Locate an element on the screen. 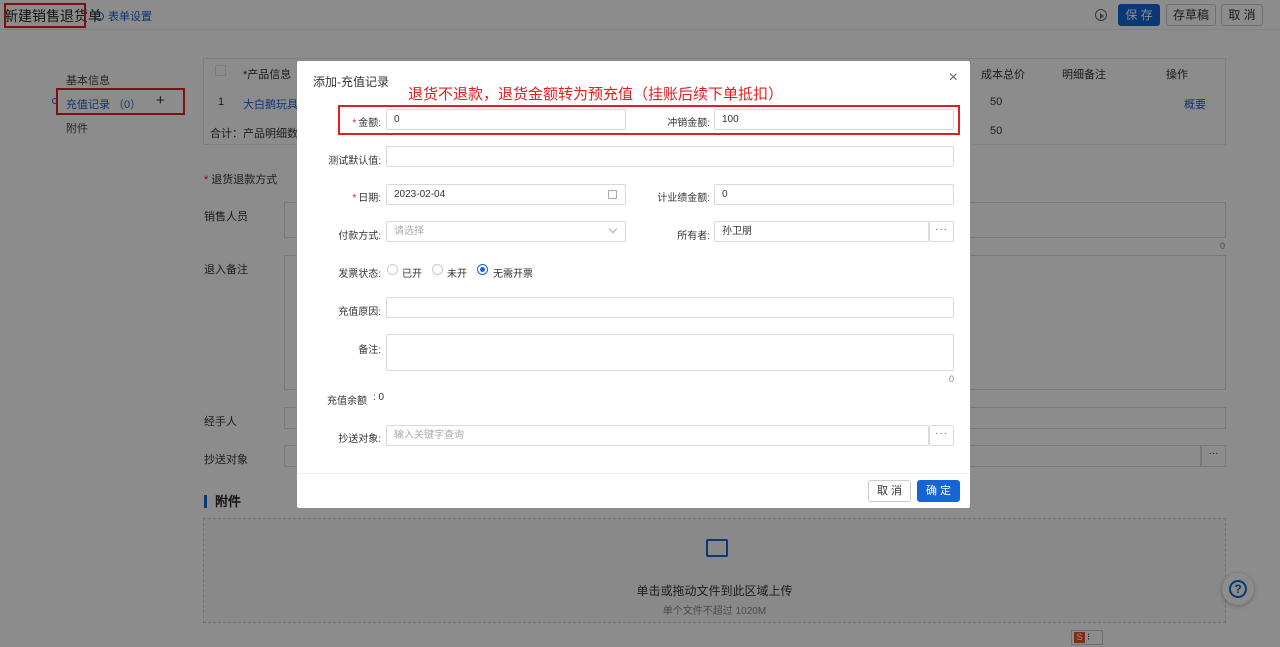 The height and width of the screenshot is (647, 1280). remark-label: 备注: is located at coordinates (369, 350).